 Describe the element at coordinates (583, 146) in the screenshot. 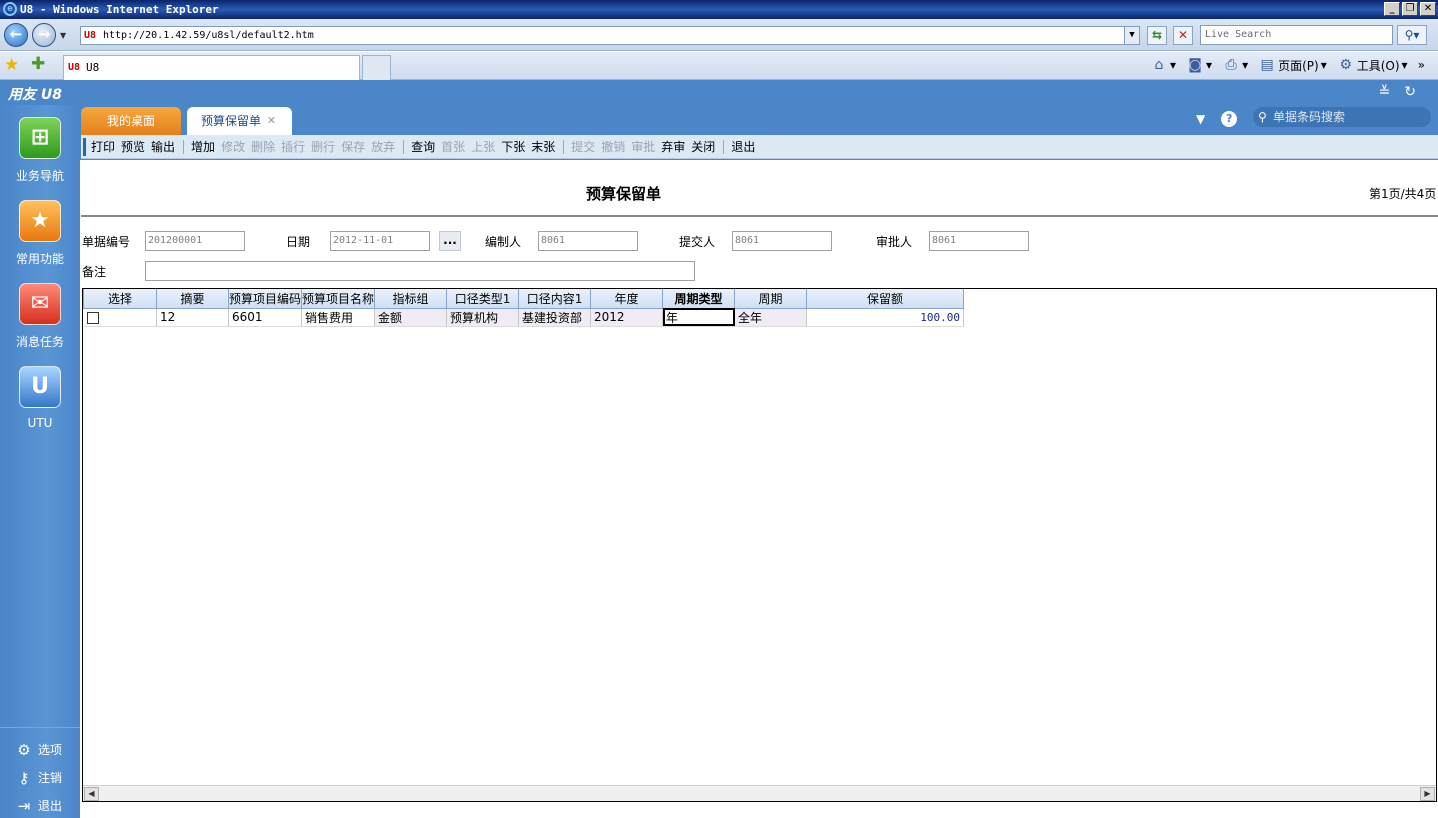

I see `submit-button: 提交` at that location.